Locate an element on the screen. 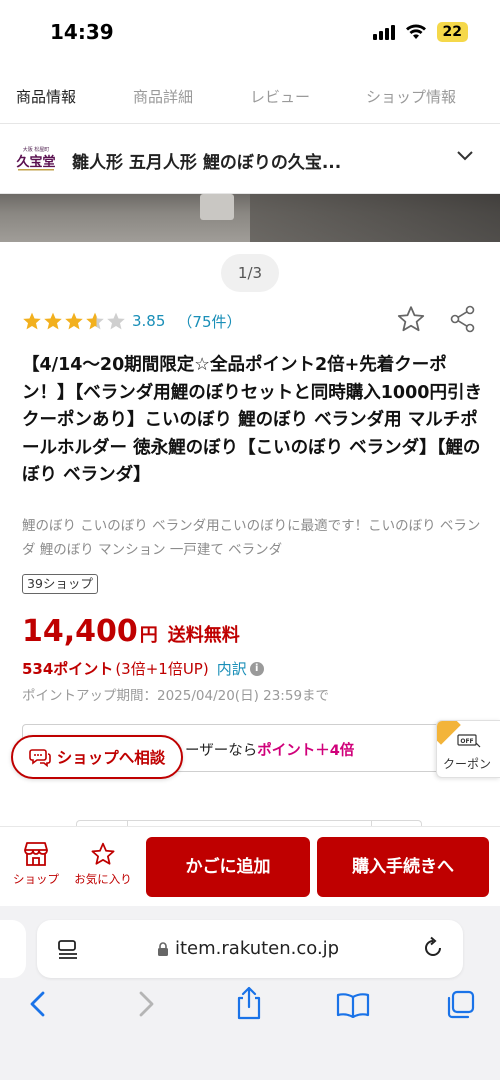  tab-reviews: レビュー is located at coordinates (280, 96).